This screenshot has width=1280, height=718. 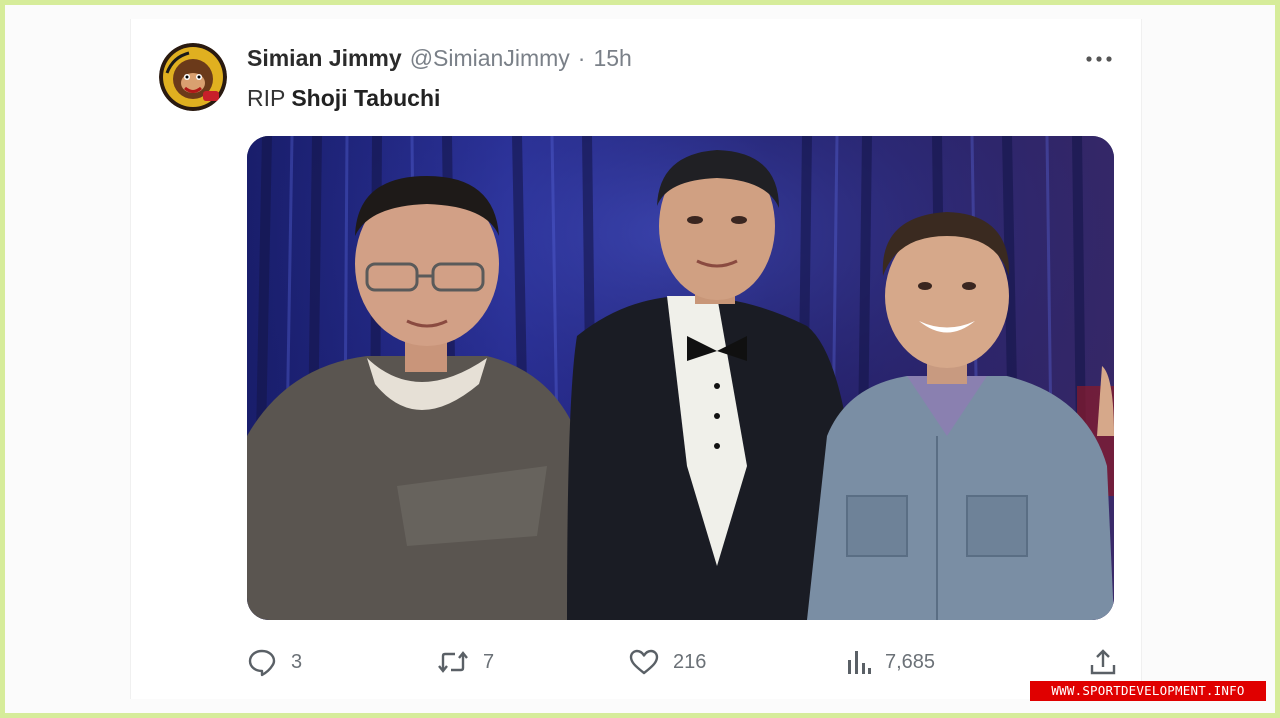 I want to click on share-upload-icon, so click(x=1103, y=662).